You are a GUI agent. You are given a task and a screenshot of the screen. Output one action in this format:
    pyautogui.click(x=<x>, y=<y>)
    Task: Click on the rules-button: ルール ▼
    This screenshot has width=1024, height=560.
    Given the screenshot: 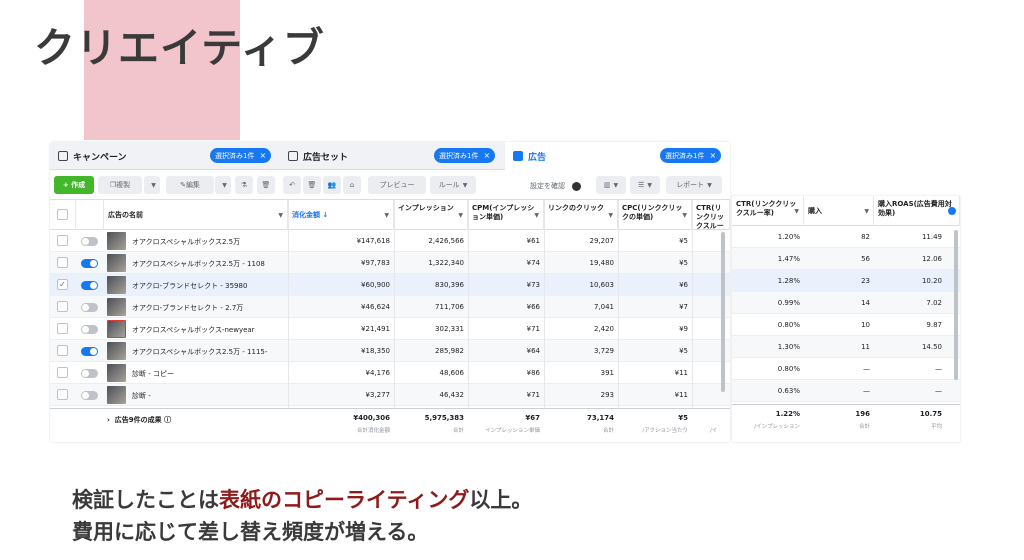 What is the action you would take?
    pyautogui.click(x=453, y=185)
    